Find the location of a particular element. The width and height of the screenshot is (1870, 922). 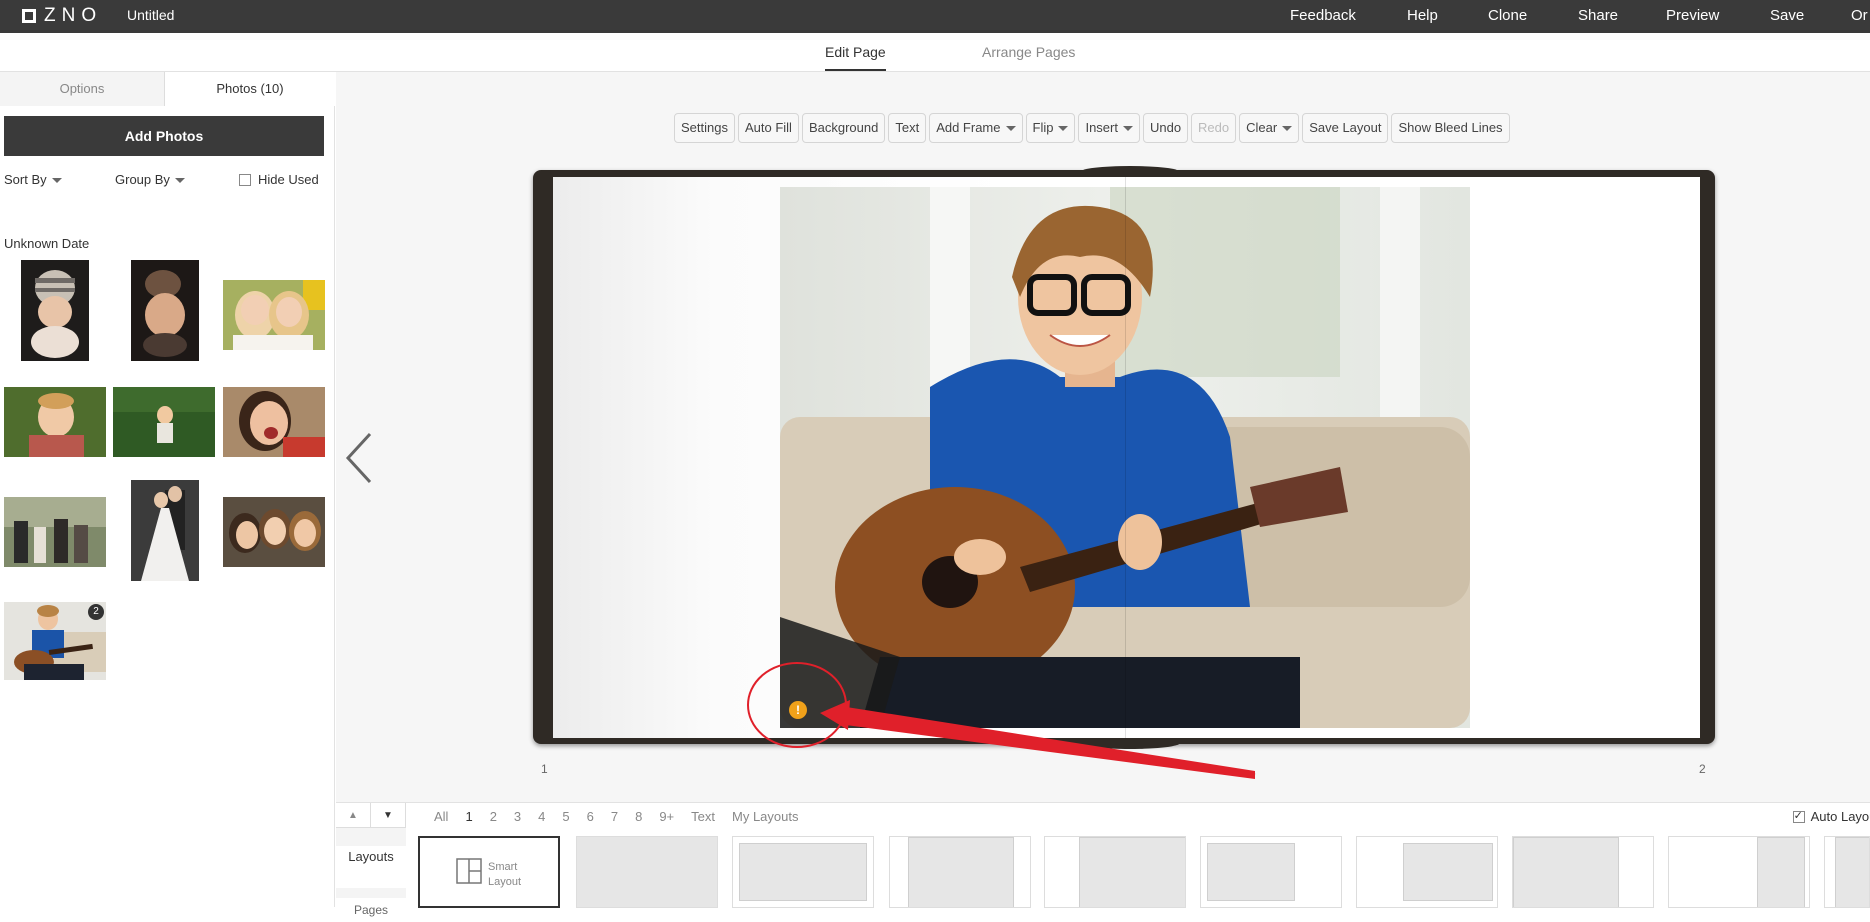

low-resolution-warning-icon: ! is located at coordinates (798, 710).